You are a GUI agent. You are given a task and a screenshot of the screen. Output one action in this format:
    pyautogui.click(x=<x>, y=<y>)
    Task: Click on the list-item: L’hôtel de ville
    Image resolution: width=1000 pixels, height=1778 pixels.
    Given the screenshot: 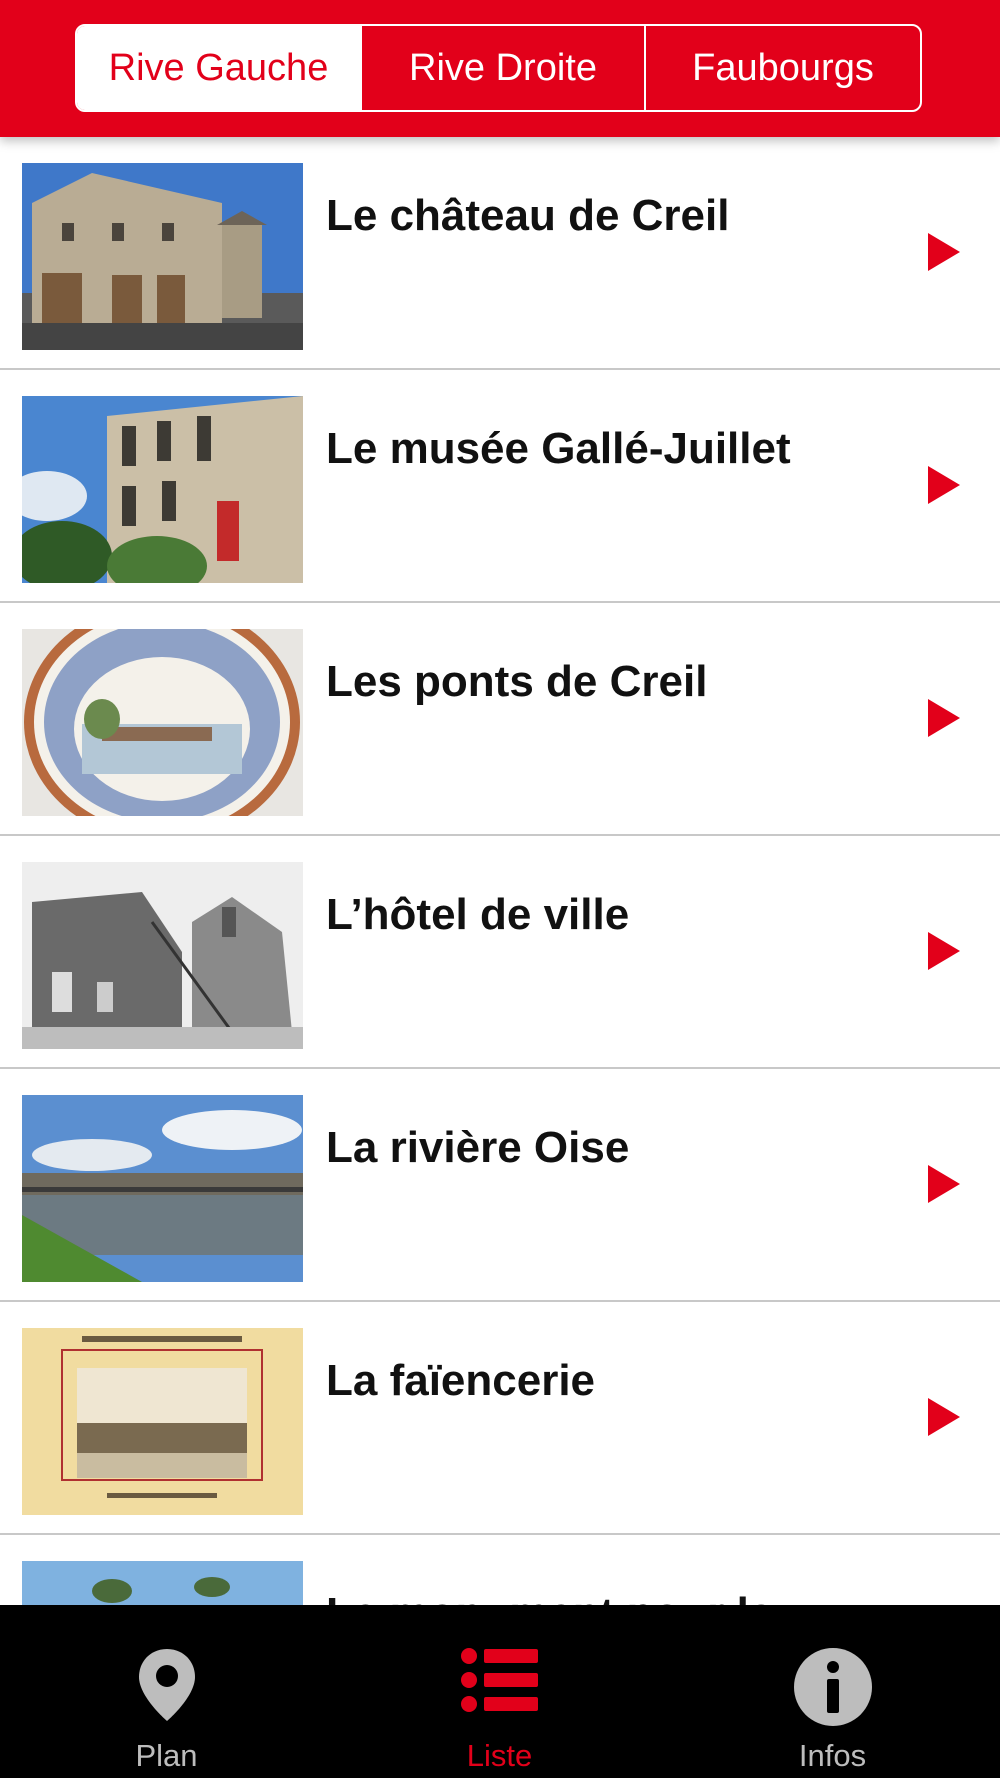 What is the action you would take?
    pyautogui.click(x=500, y=952)
    